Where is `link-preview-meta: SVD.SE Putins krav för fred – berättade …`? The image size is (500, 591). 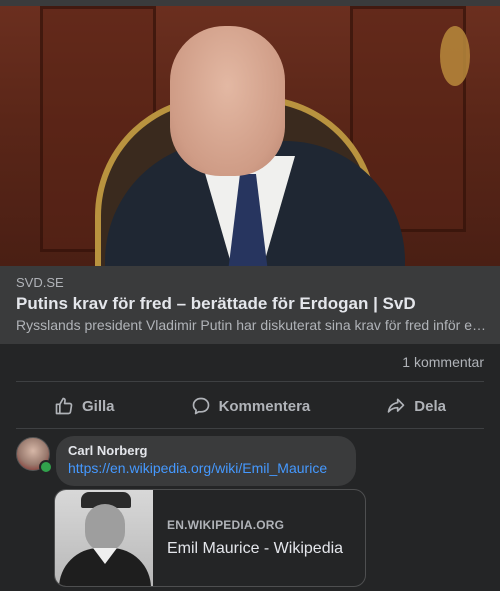 link-preview-meta: SVD.SE Putins krav för fred – berättade … is located at coordinates (250, 305).